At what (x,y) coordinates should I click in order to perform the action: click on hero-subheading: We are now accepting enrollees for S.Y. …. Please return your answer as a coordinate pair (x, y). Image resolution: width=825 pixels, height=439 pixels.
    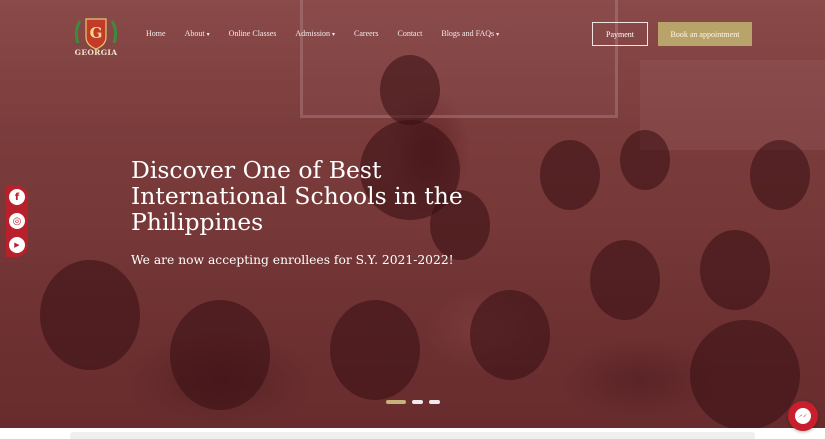
    Looking at the image, I should click on (292, 260).